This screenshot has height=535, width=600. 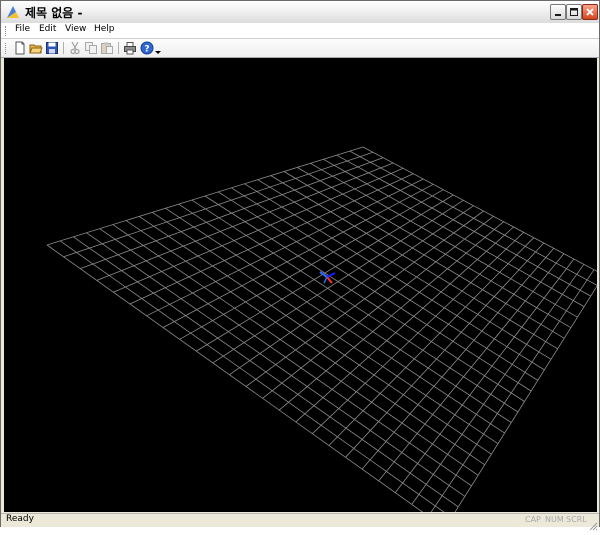 I want to click on cut-button, so click(x=75, y=48).